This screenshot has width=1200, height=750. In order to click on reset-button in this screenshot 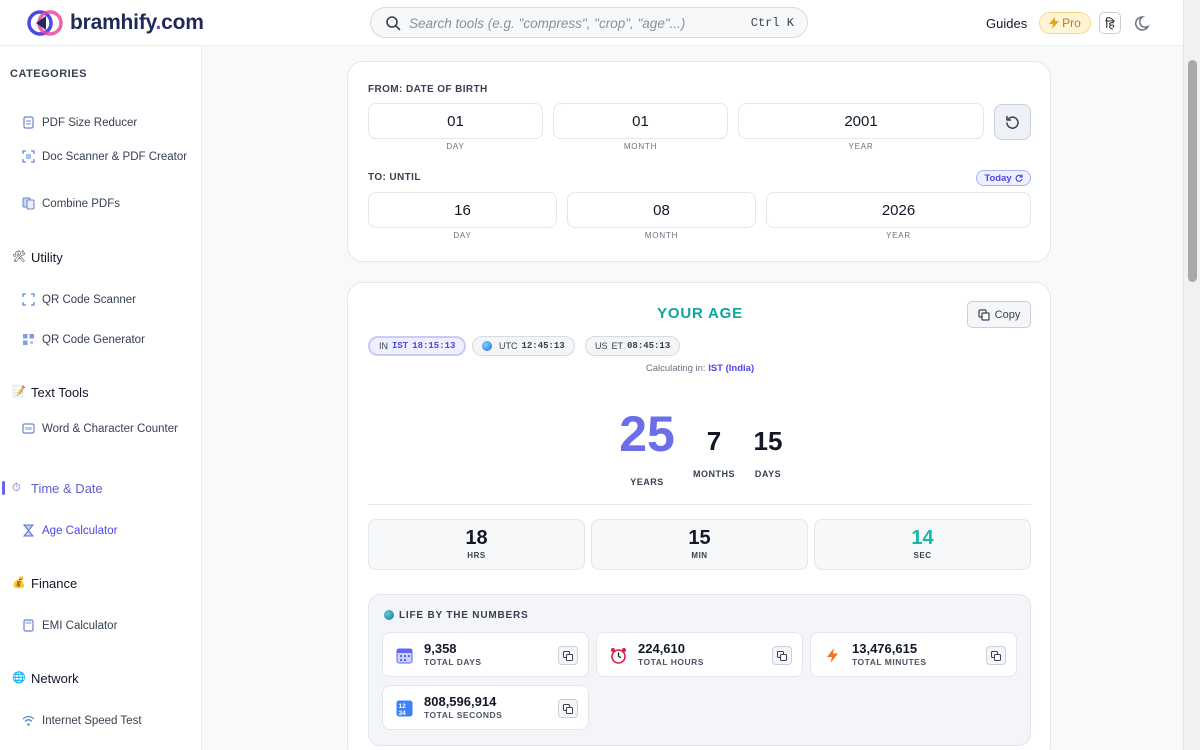, I will do `click(1012, 122)`.